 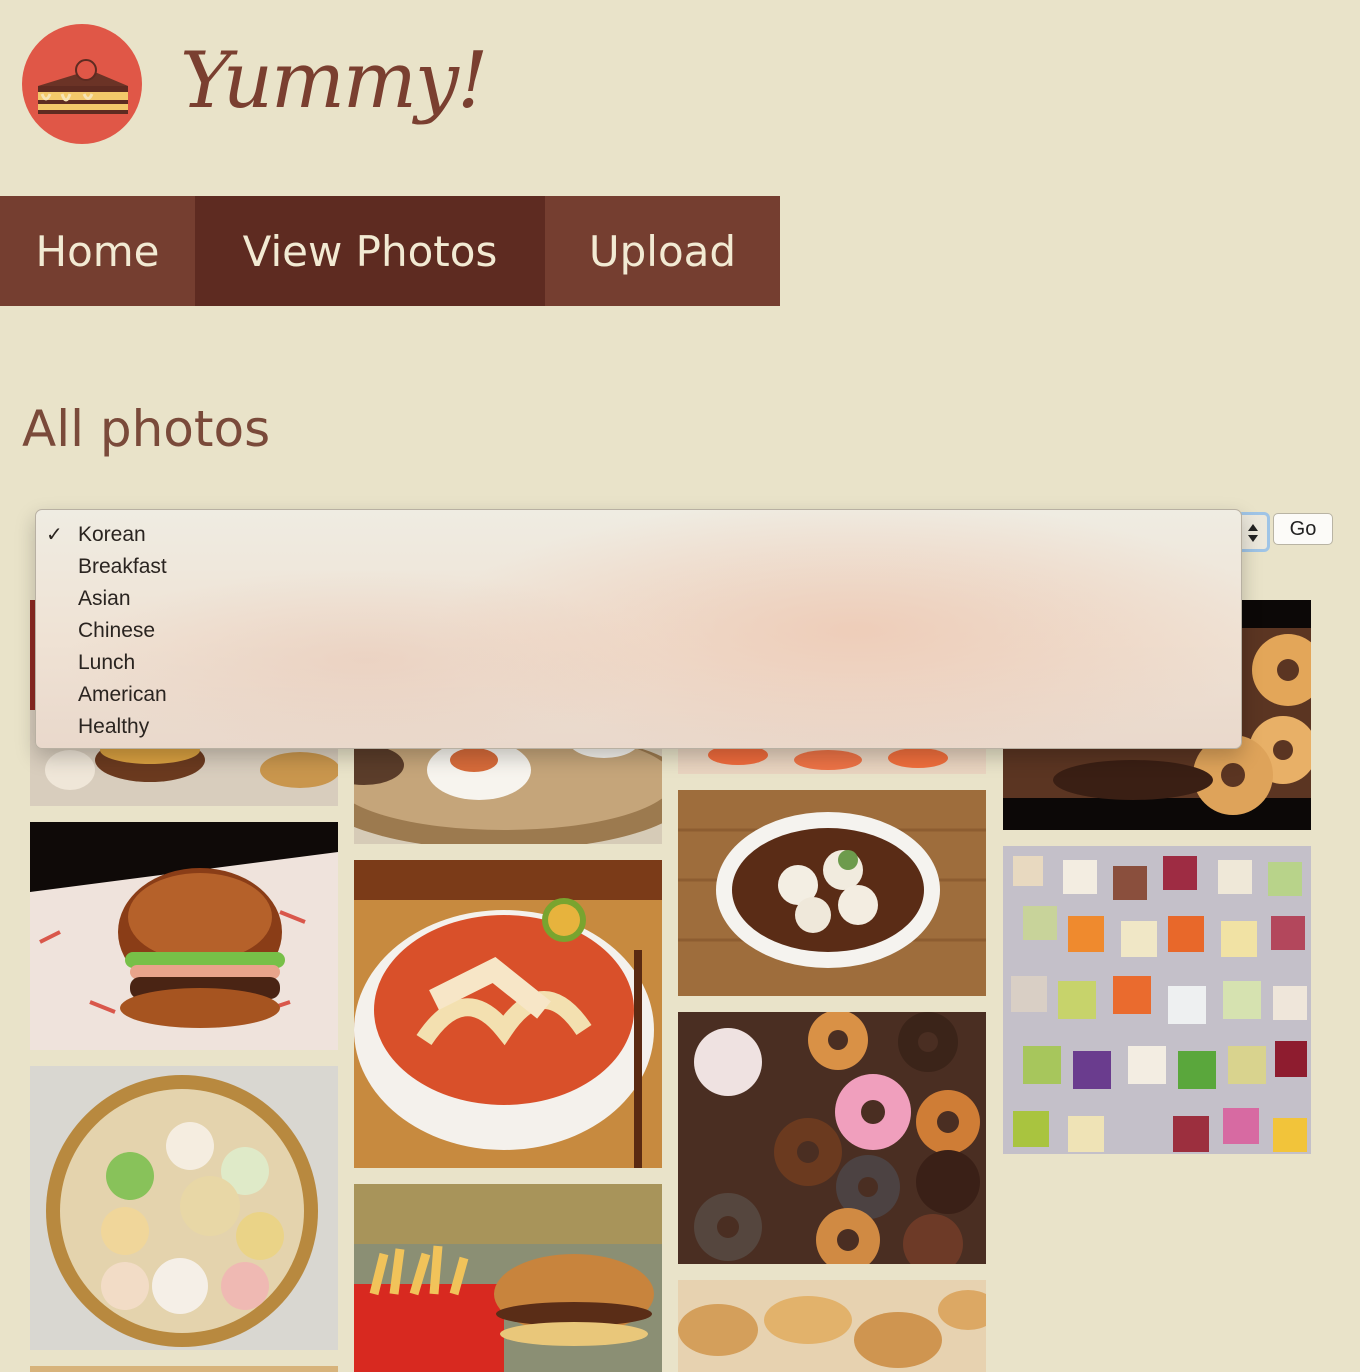 I want to click on option-american: American, so click(x=638, y=695).